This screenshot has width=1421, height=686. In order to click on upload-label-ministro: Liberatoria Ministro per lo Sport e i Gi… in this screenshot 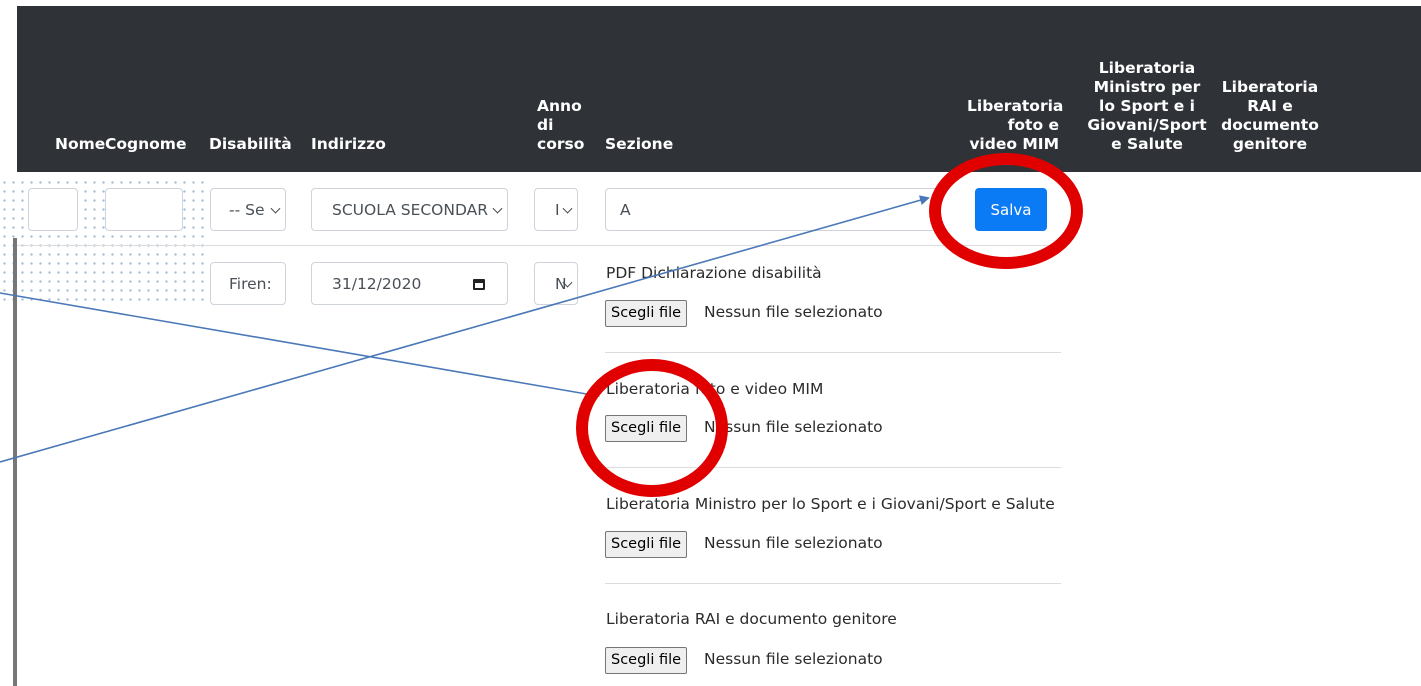, I will do `click(830, 504)`.